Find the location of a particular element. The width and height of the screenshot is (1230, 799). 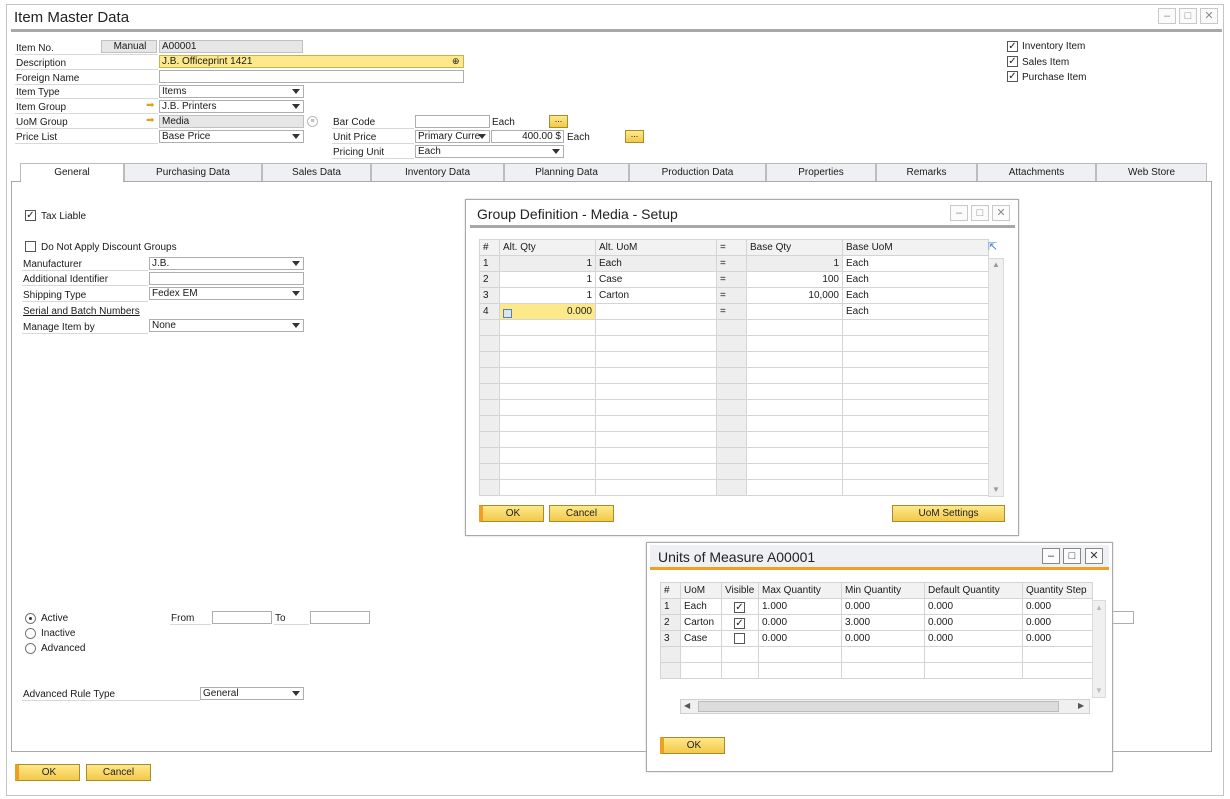

ok-button: OK is located at coordinates (511, 513).